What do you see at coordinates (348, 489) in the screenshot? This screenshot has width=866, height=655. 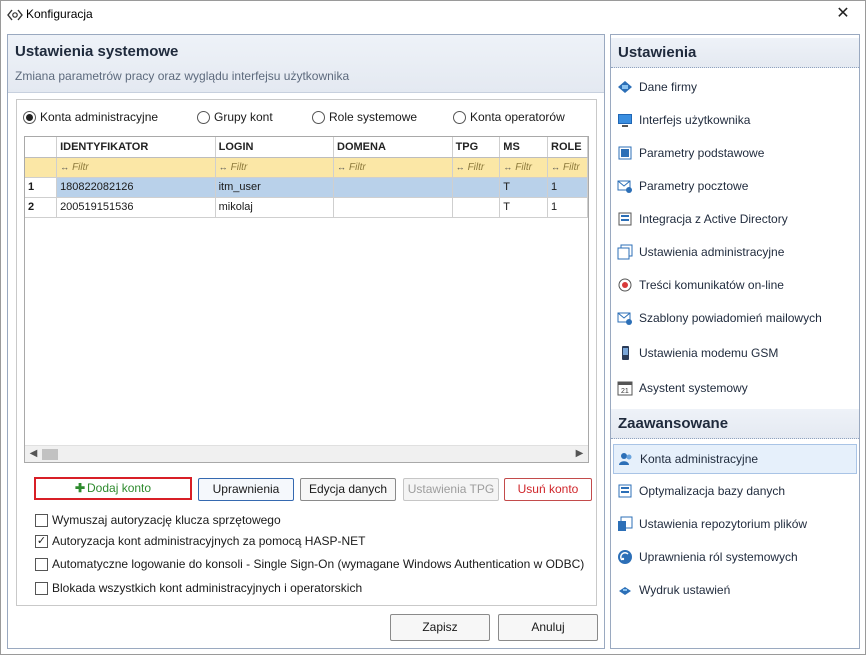 I see `edit-data-button: Edycja danych` at bounding box center [348, 489].